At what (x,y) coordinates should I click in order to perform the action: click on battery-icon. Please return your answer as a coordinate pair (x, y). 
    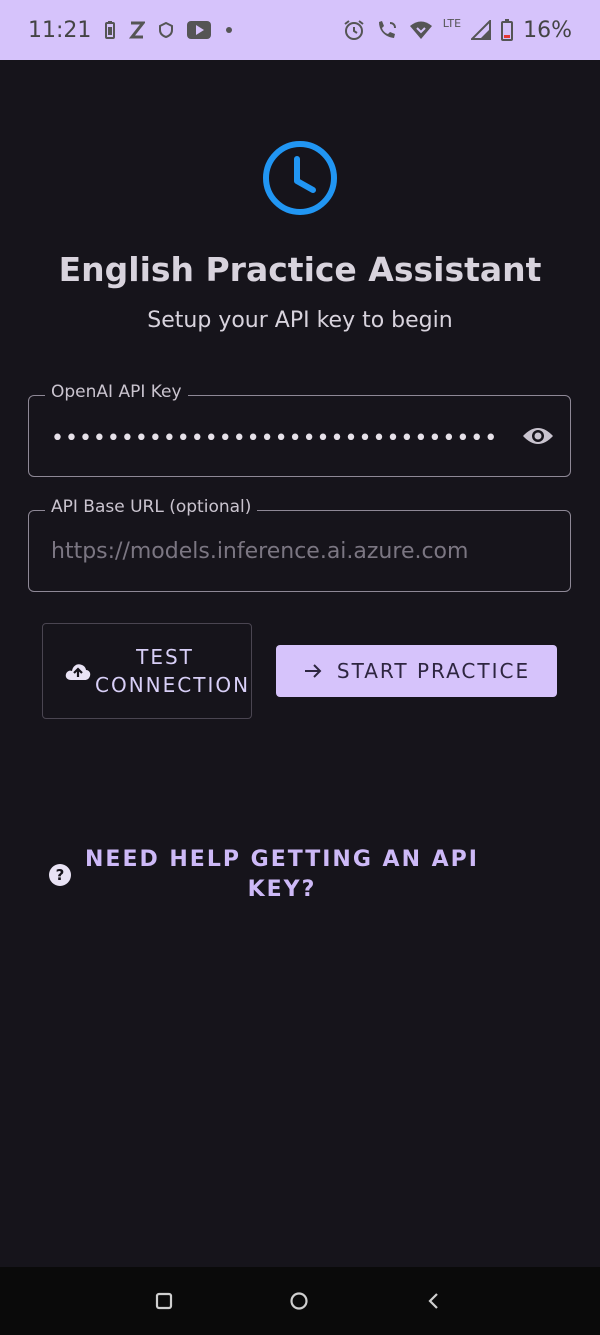
    Looking at the image, I should click on (507, 30).